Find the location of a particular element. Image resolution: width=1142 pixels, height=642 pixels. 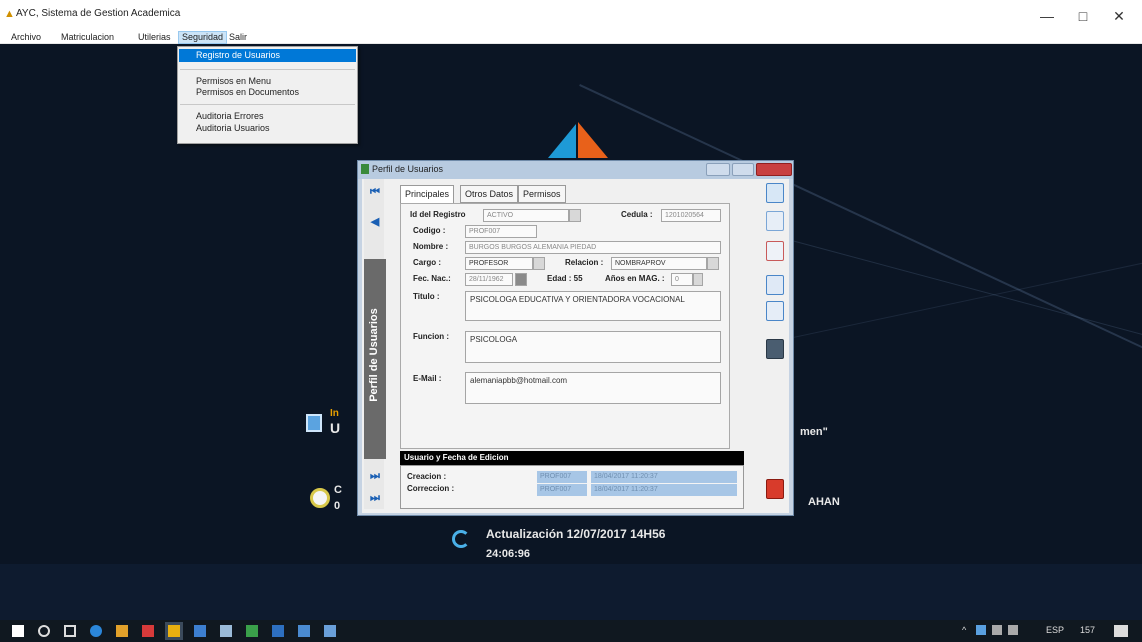

funcion-field: PSICOLOGA is located at coordinates (593, 347).